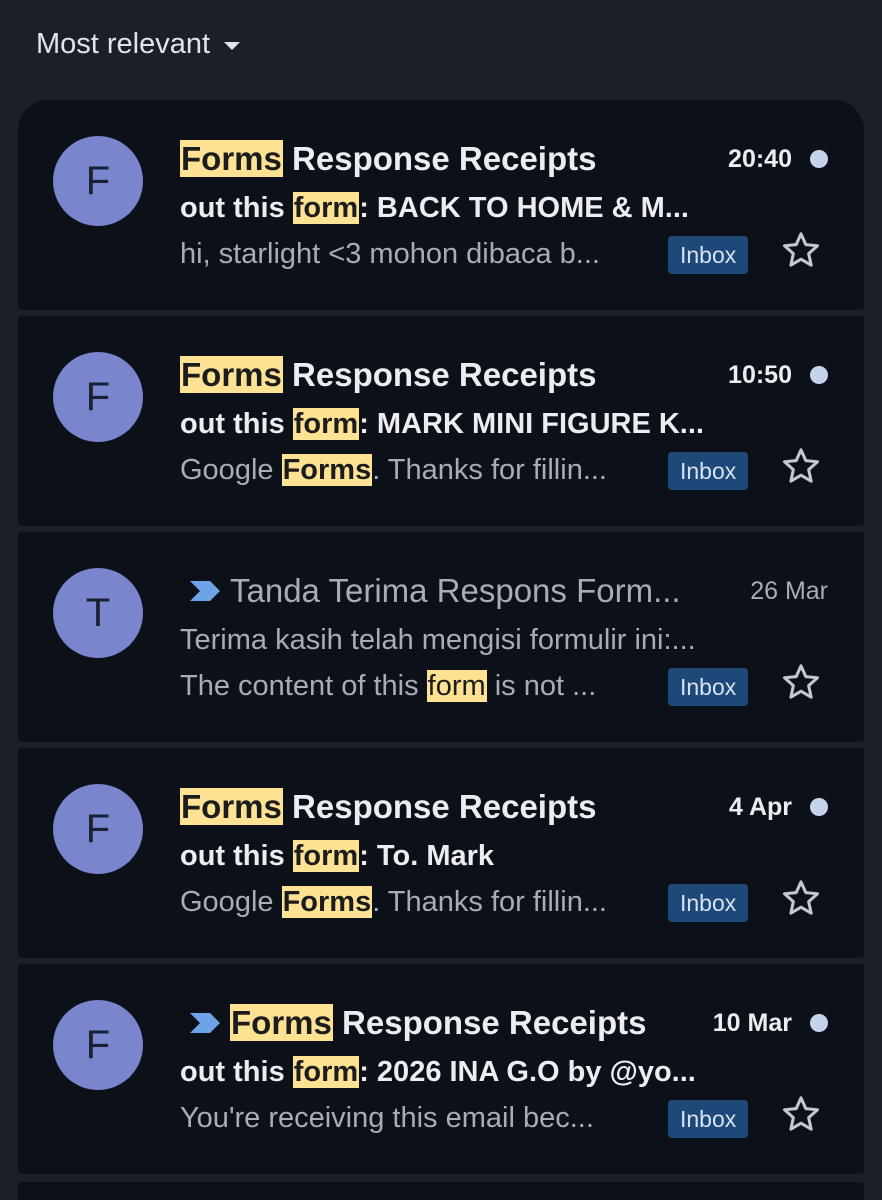  What do you see at coordinates (441, 1191) in the screenshot?
I see `email-row-partial` at bounding box center [441, 1191].